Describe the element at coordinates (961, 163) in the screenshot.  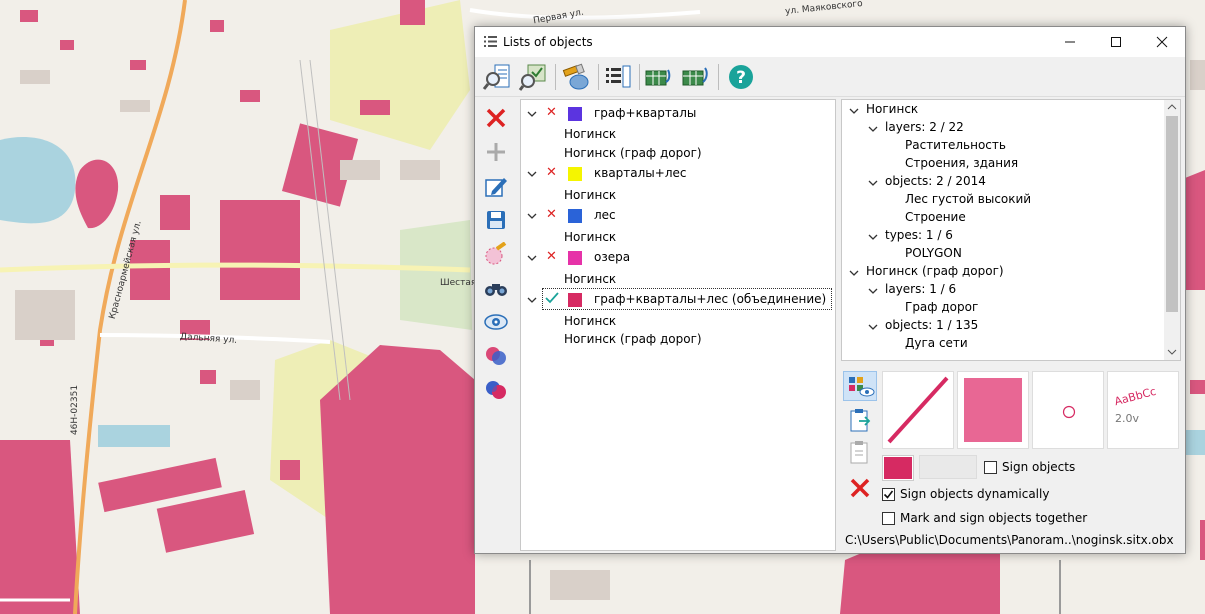
I see `tree-node: Строения, здания` at that location.